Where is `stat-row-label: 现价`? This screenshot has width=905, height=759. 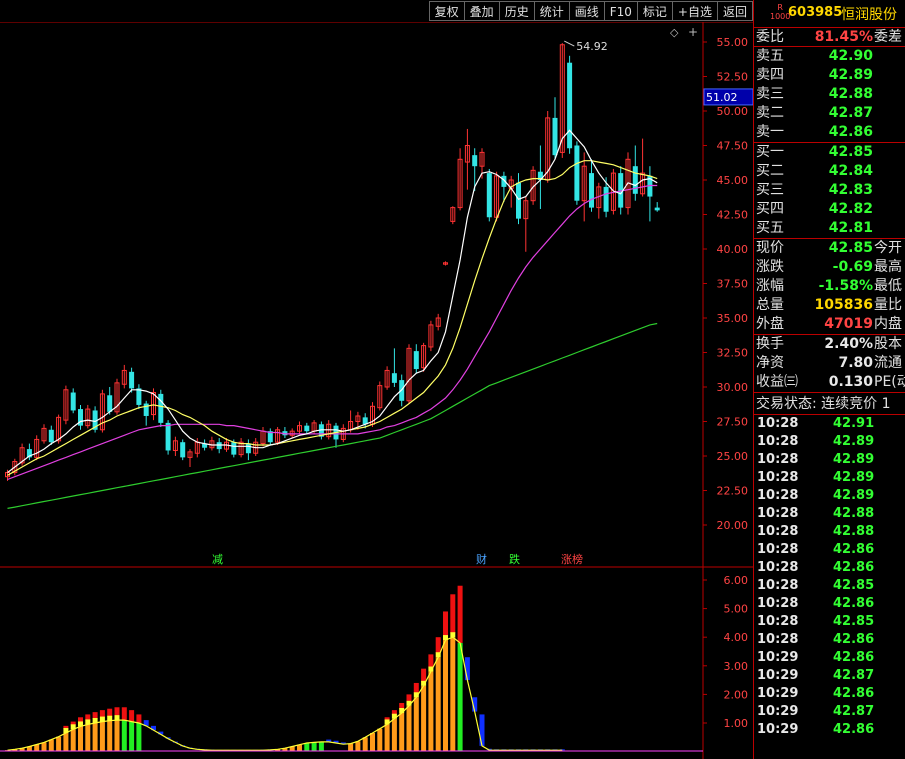 stat-row-label: 现价 is located at coordinates (770, 248).